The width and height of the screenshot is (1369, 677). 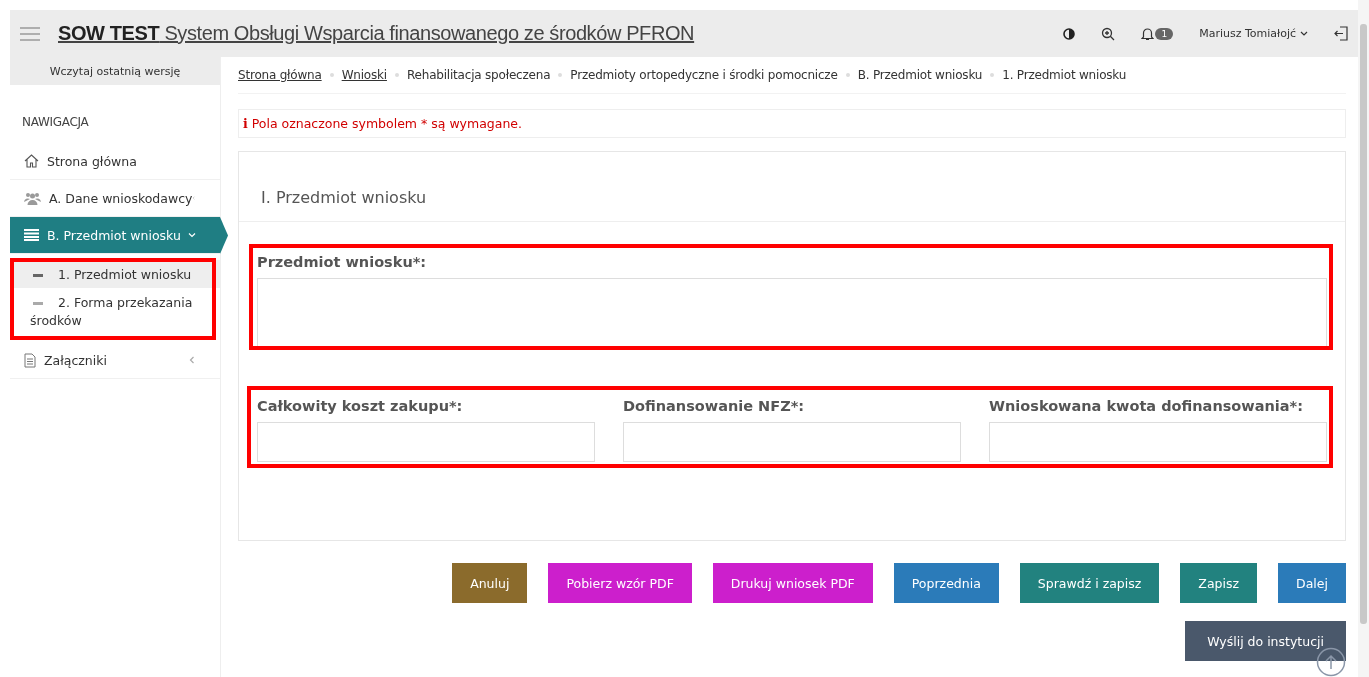 What do you see at coordinates (1164, 33) in the screenshot?
I see `notification-count: 1` at bounding box center [1164, 33].